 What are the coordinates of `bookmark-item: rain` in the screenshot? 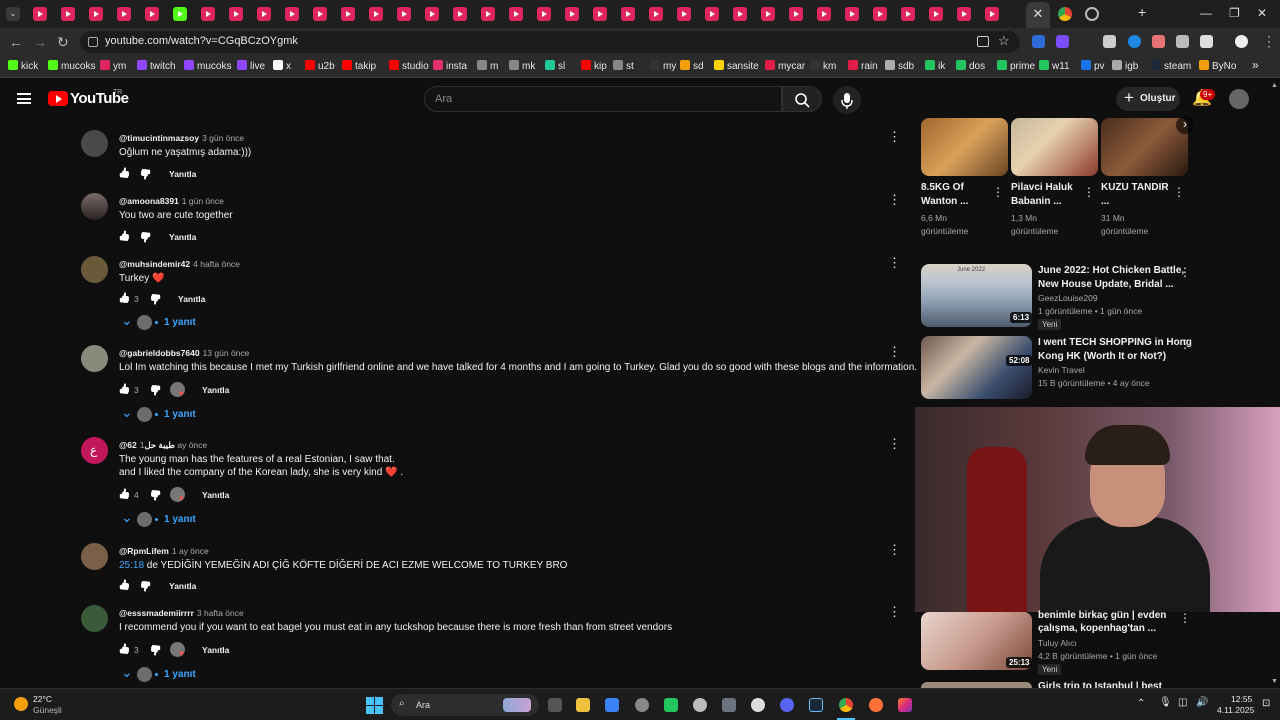 It's located at (863, 66).